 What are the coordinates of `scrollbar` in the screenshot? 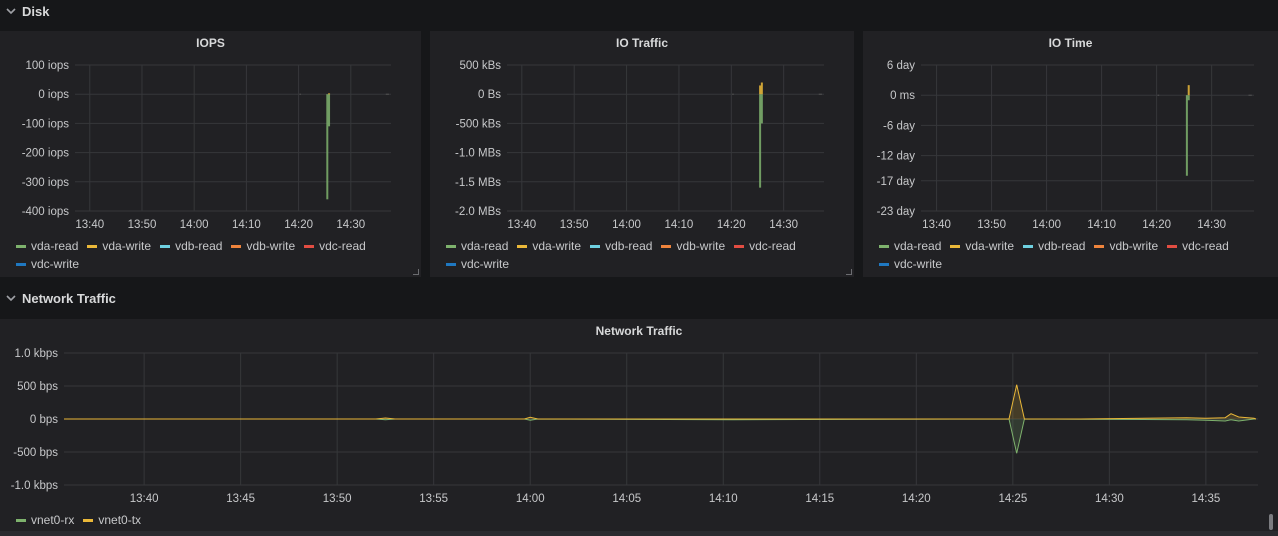 It's located at (1271, 522).